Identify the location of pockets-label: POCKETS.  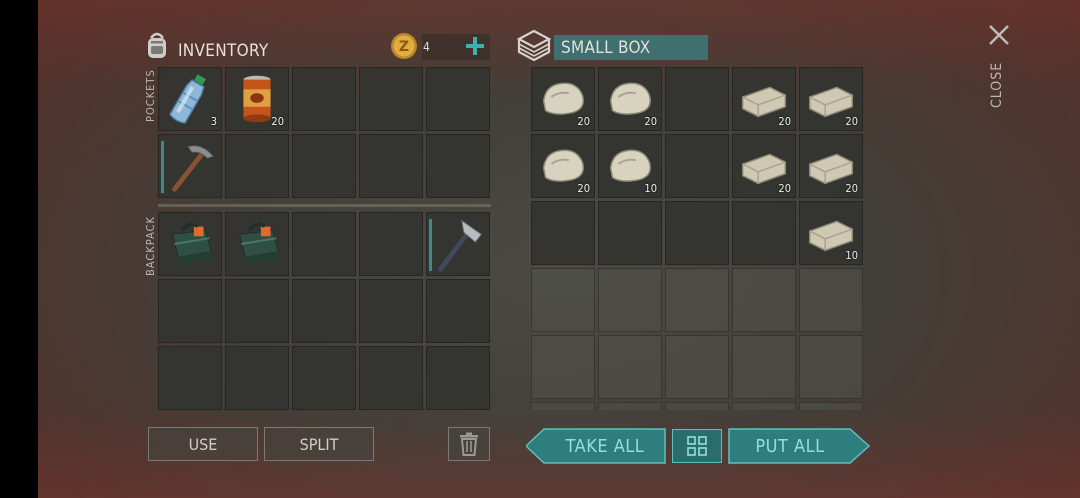
(150, 95).